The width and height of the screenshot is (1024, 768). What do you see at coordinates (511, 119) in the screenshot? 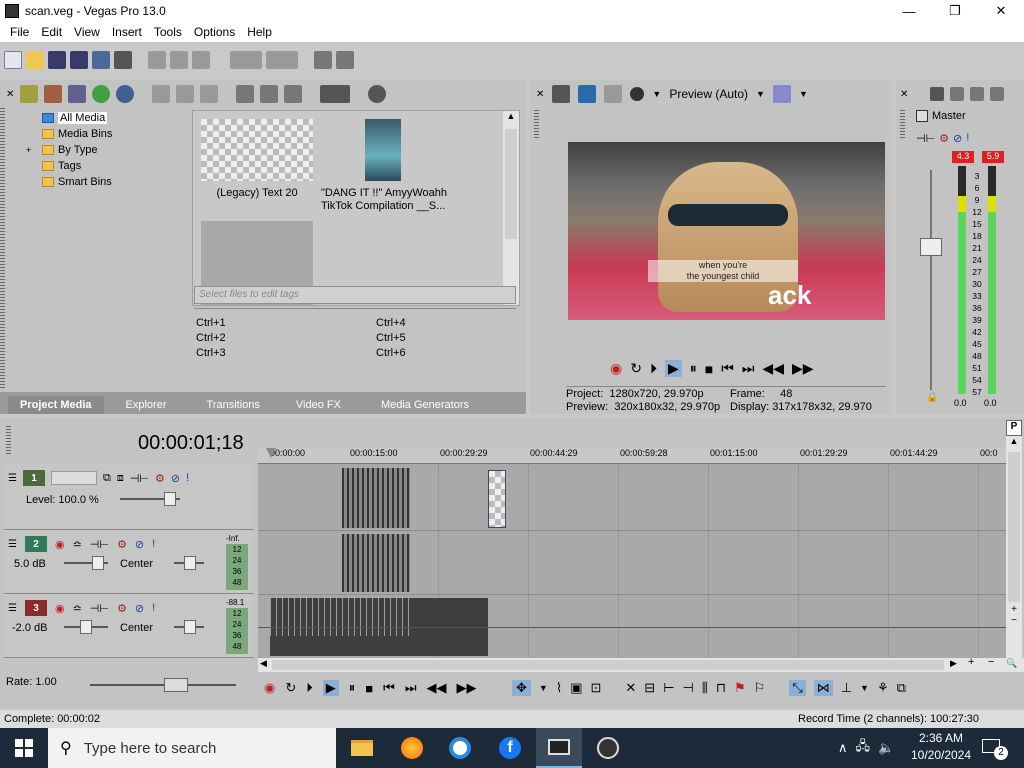
I see `scroll-up-icon: ▲` at bounding box center [511, 119].